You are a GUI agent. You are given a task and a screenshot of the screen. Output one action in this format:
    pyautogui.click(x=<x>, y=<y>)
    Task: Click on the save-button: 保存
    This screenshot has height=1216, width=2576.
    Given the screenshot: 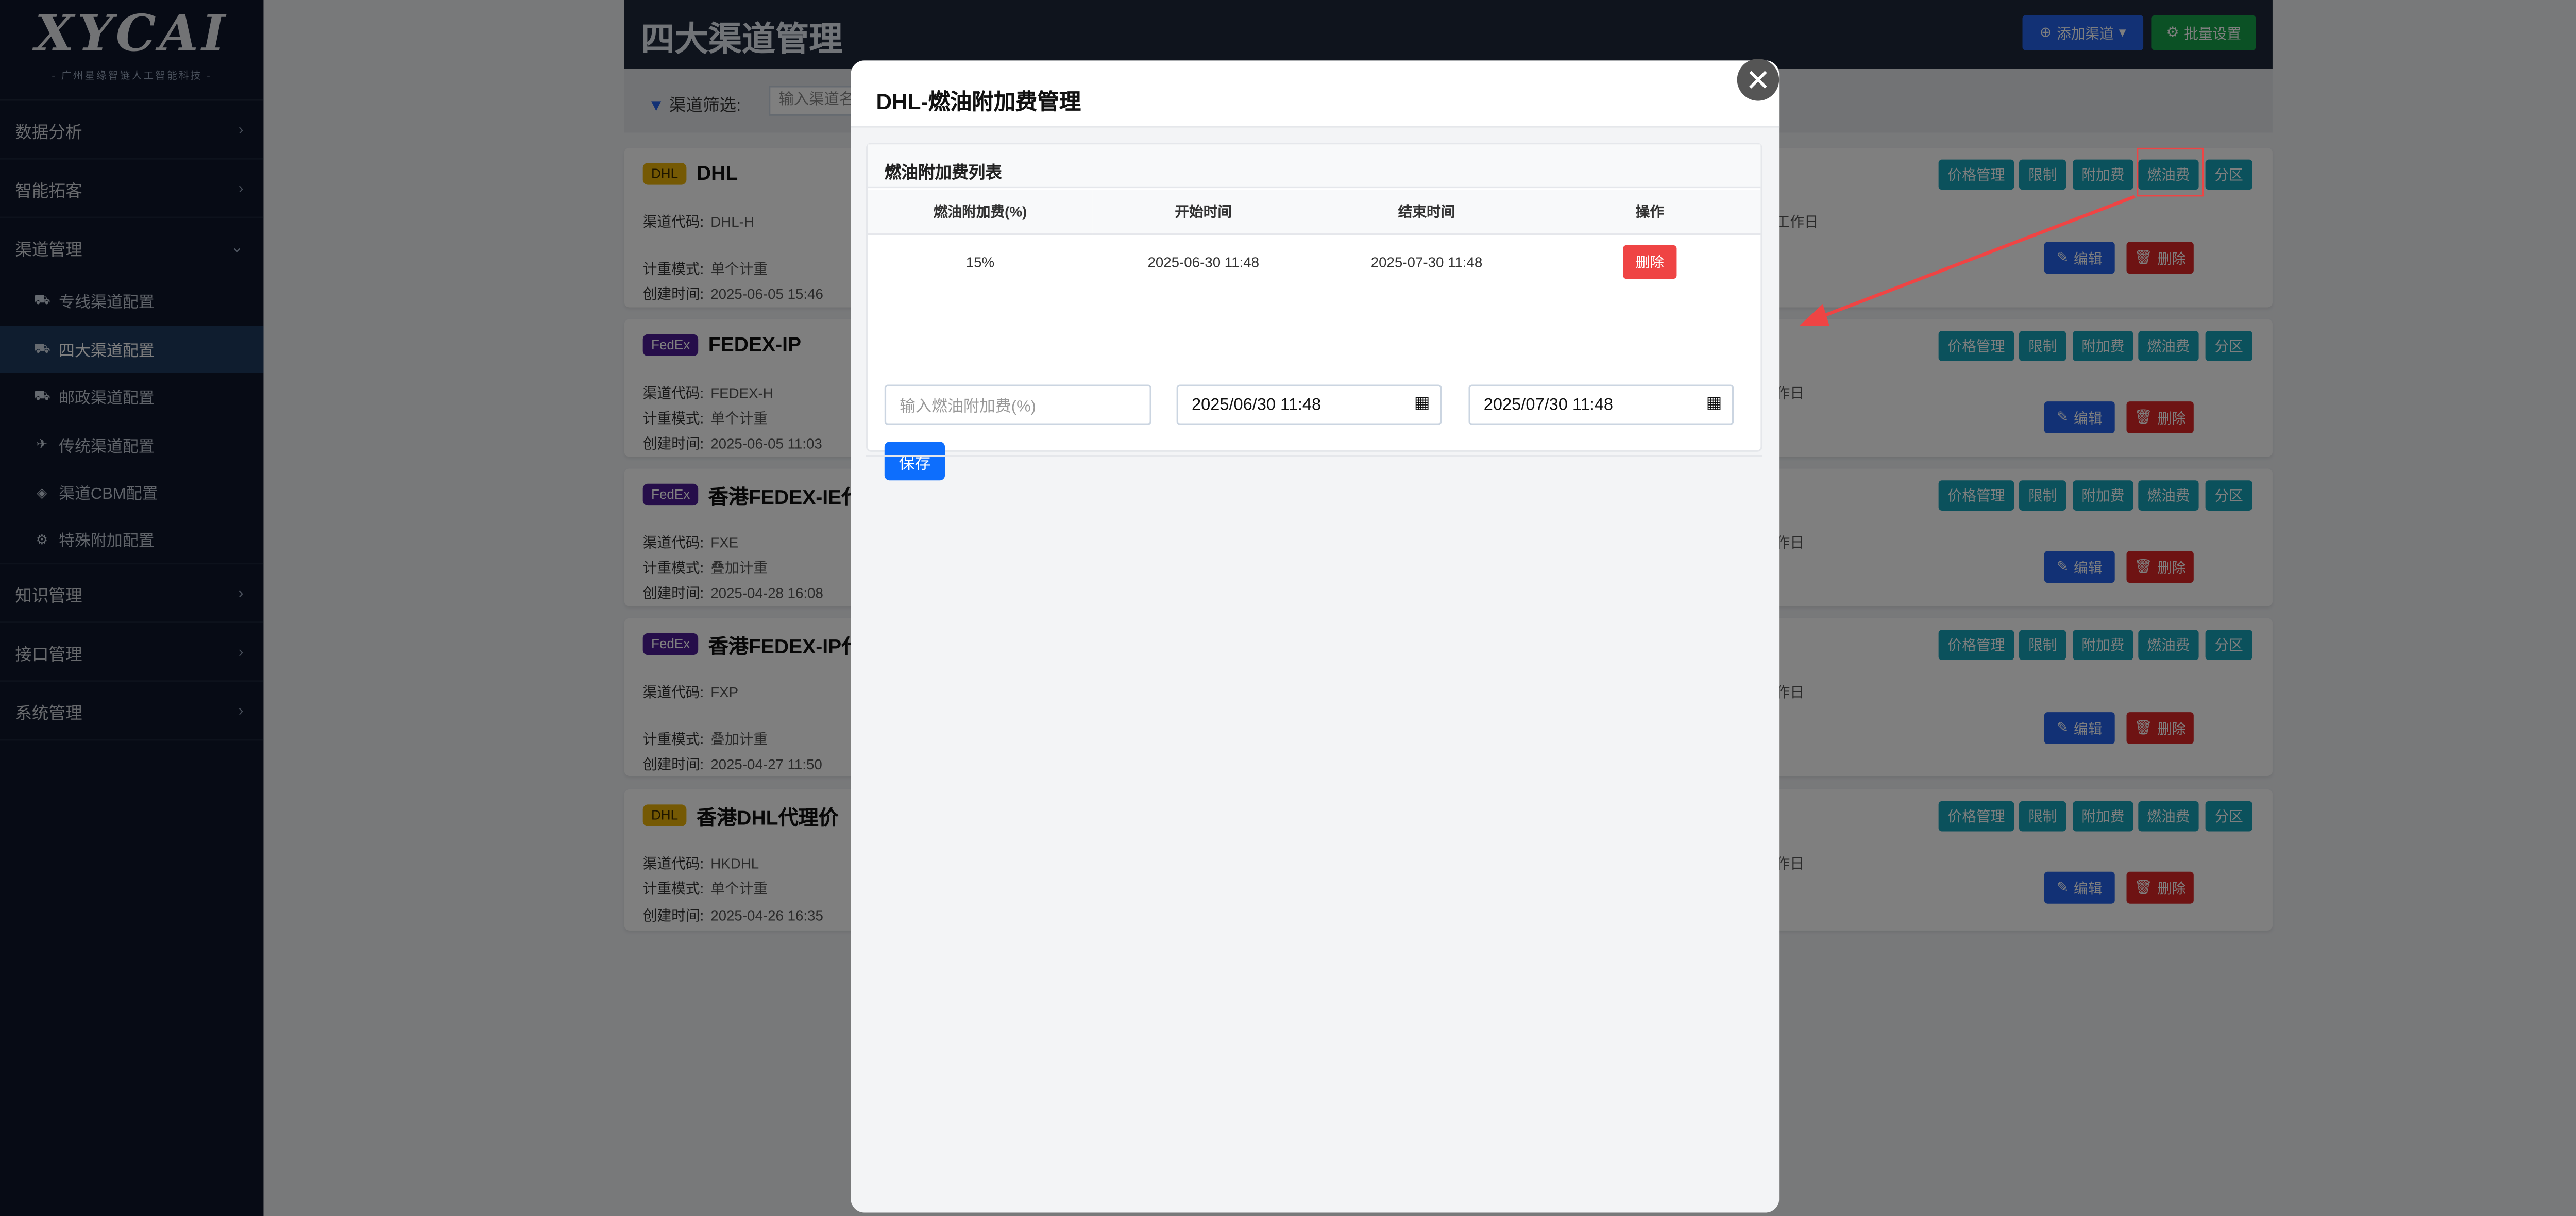 What is the action you would take?
    pyautogui.click(x=914, y=461)
    